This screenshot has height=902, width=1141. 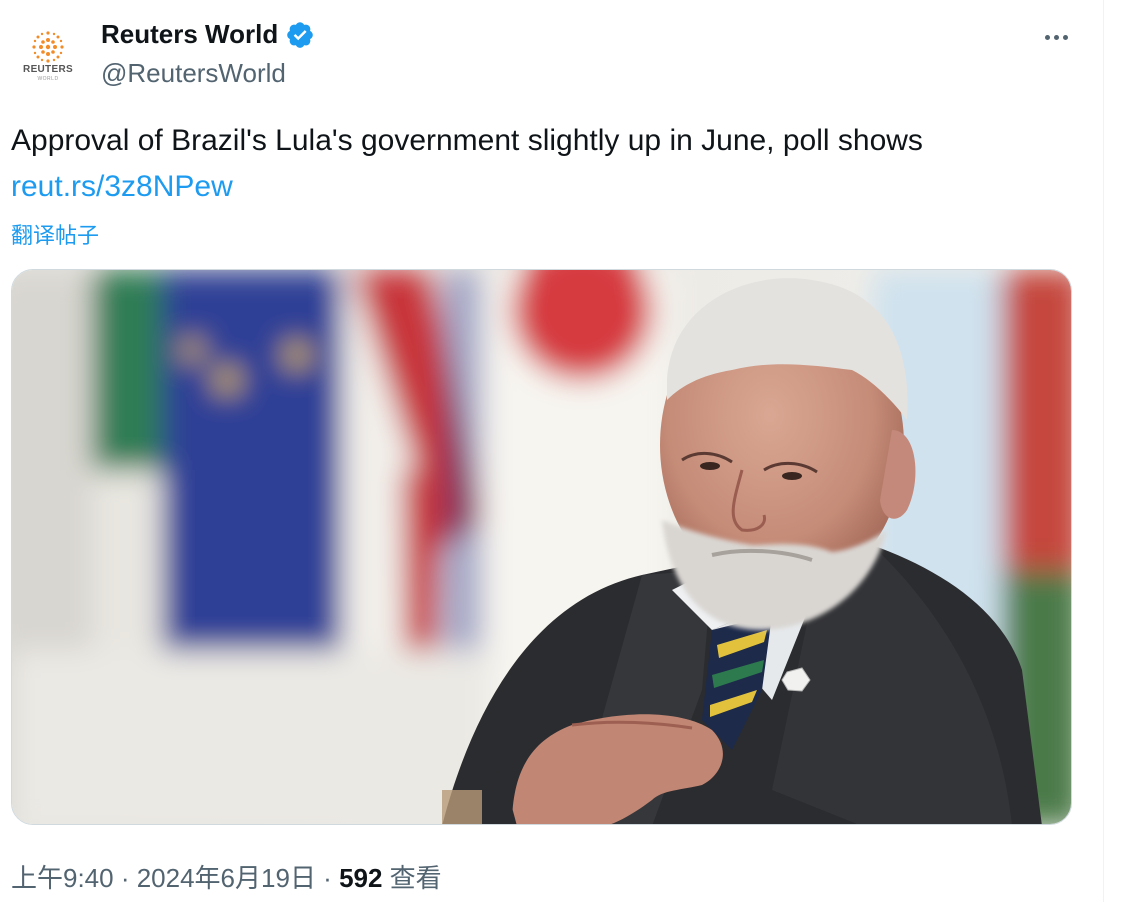 I want to click on reuters-logo-icon, so click(x=48, y=47).